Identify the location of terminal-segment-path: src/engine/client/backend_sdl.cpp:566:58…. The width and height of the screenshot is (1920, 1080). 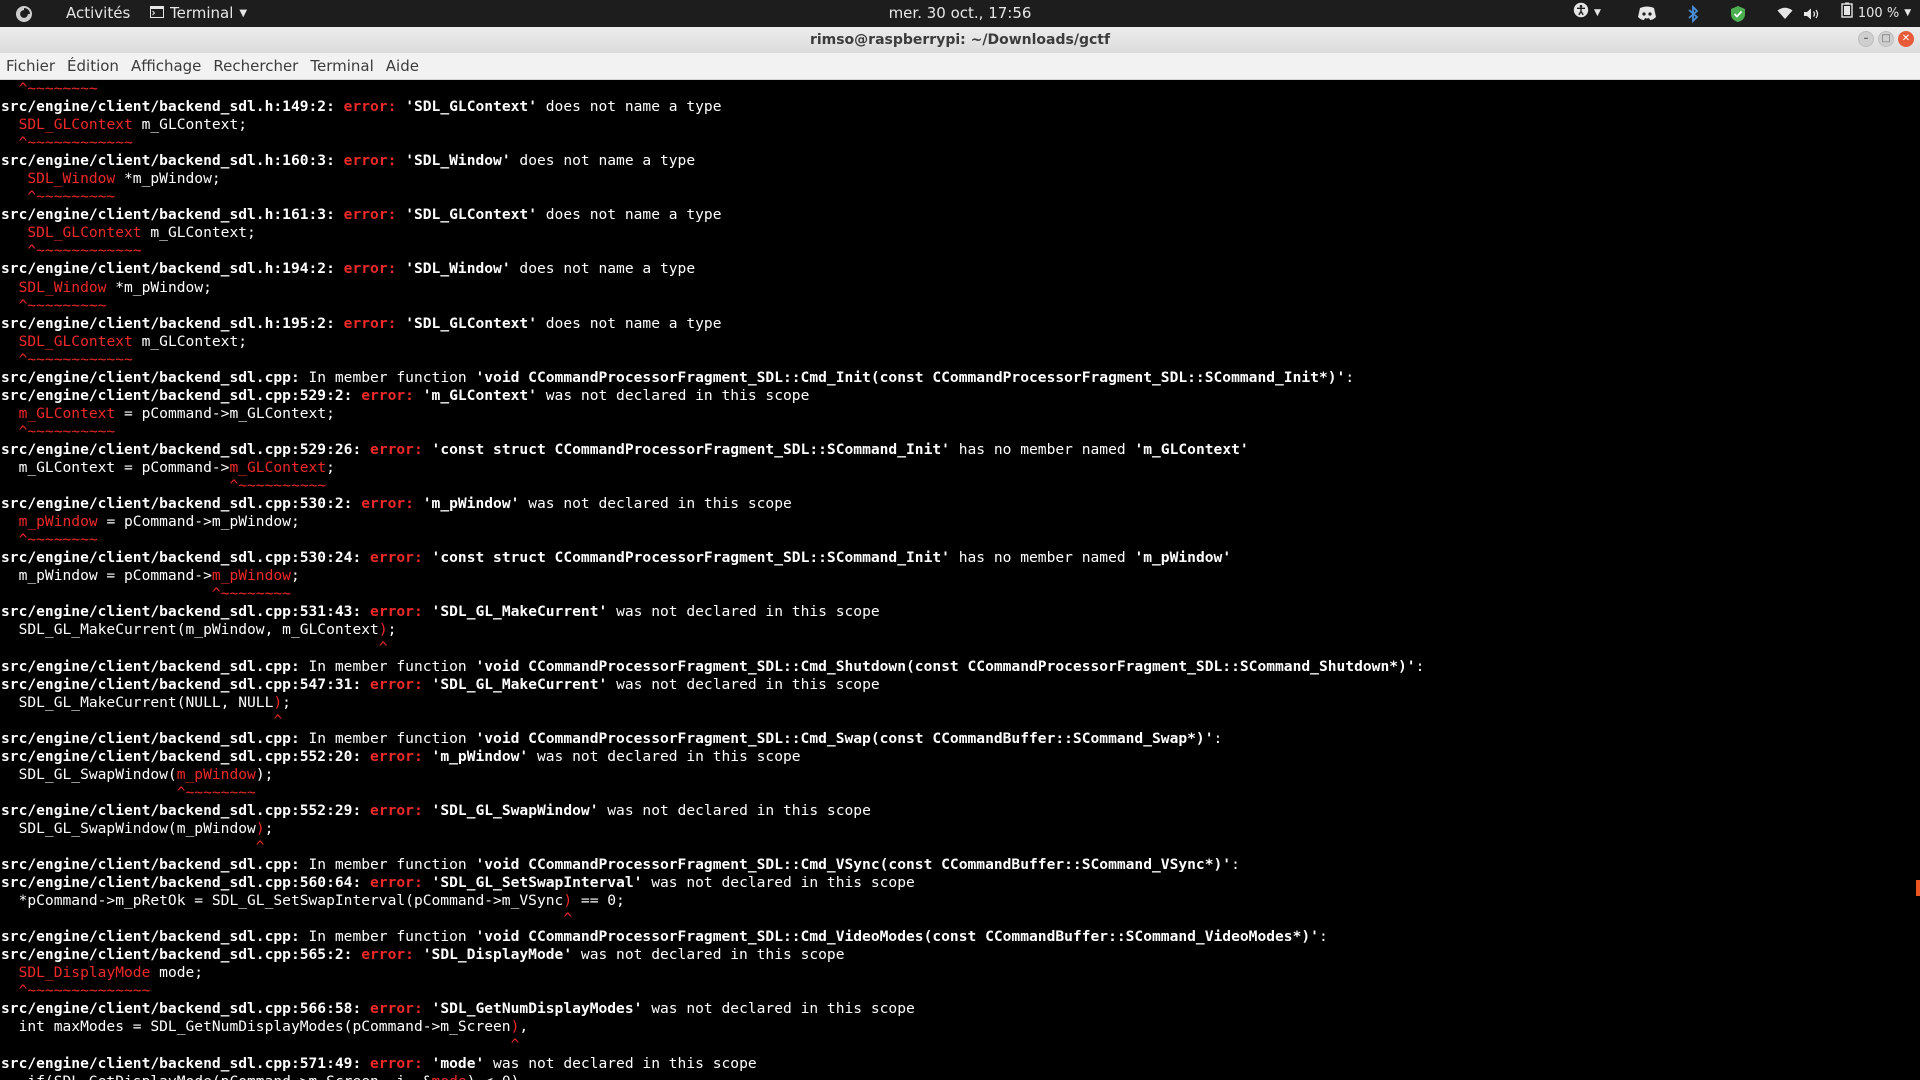
(186, 1009).